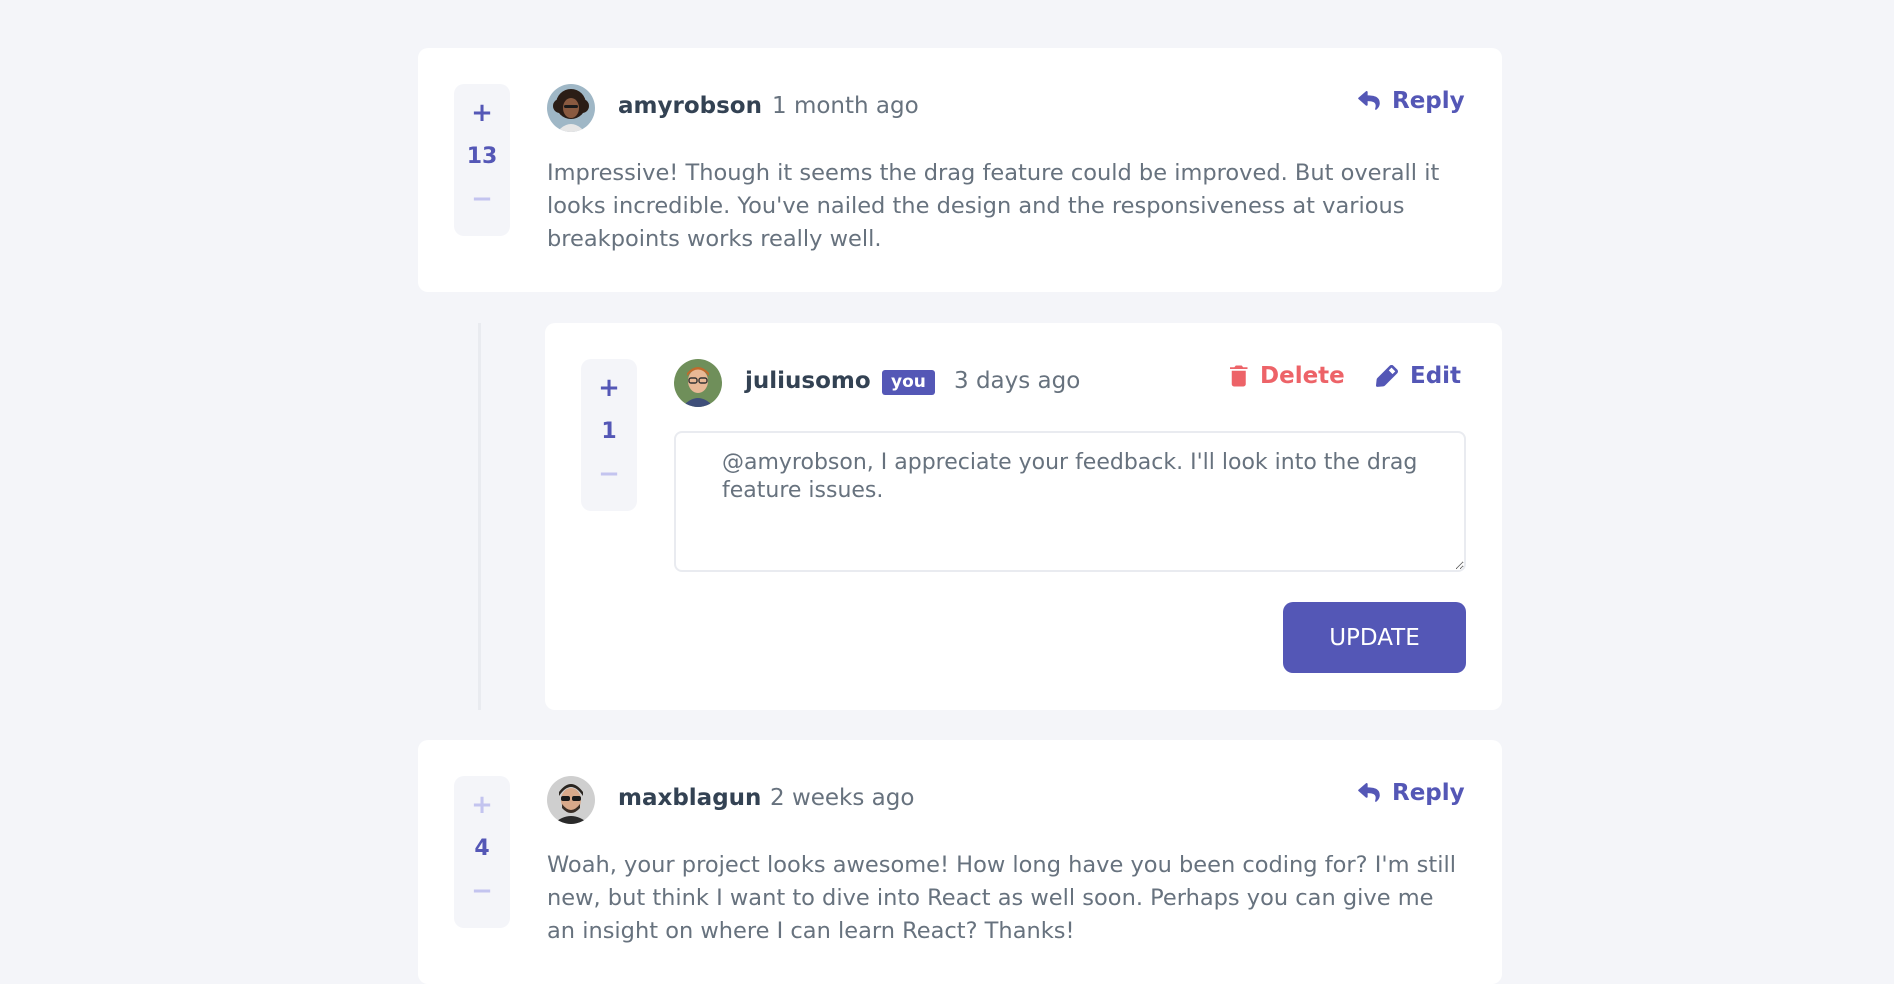  Describe the element at coordinates (689, 798) in the screenshot. I see `comment-username: maxblagun` at that location.